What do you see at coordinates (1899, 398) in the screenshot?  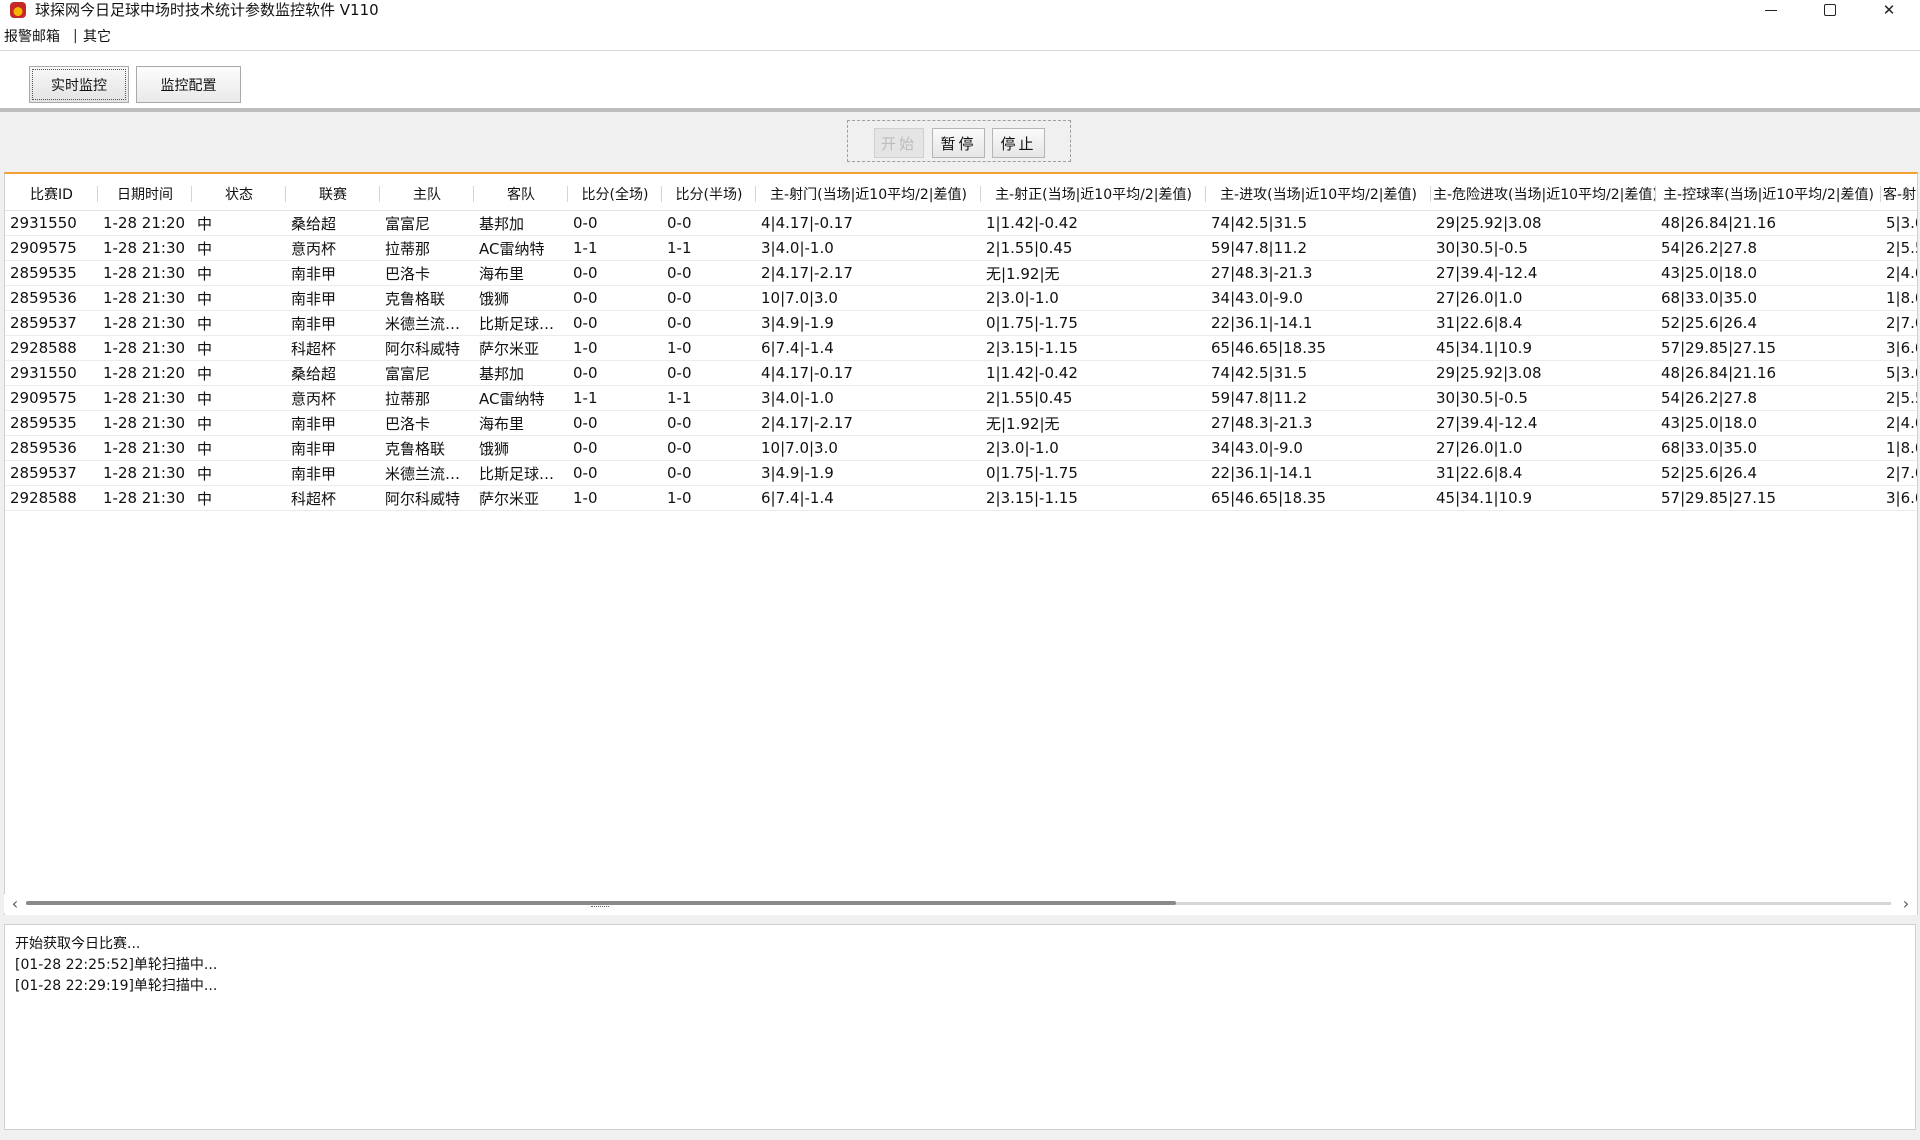 I see `table-cell: 2|5.5` at bounding box center [1899, 398].